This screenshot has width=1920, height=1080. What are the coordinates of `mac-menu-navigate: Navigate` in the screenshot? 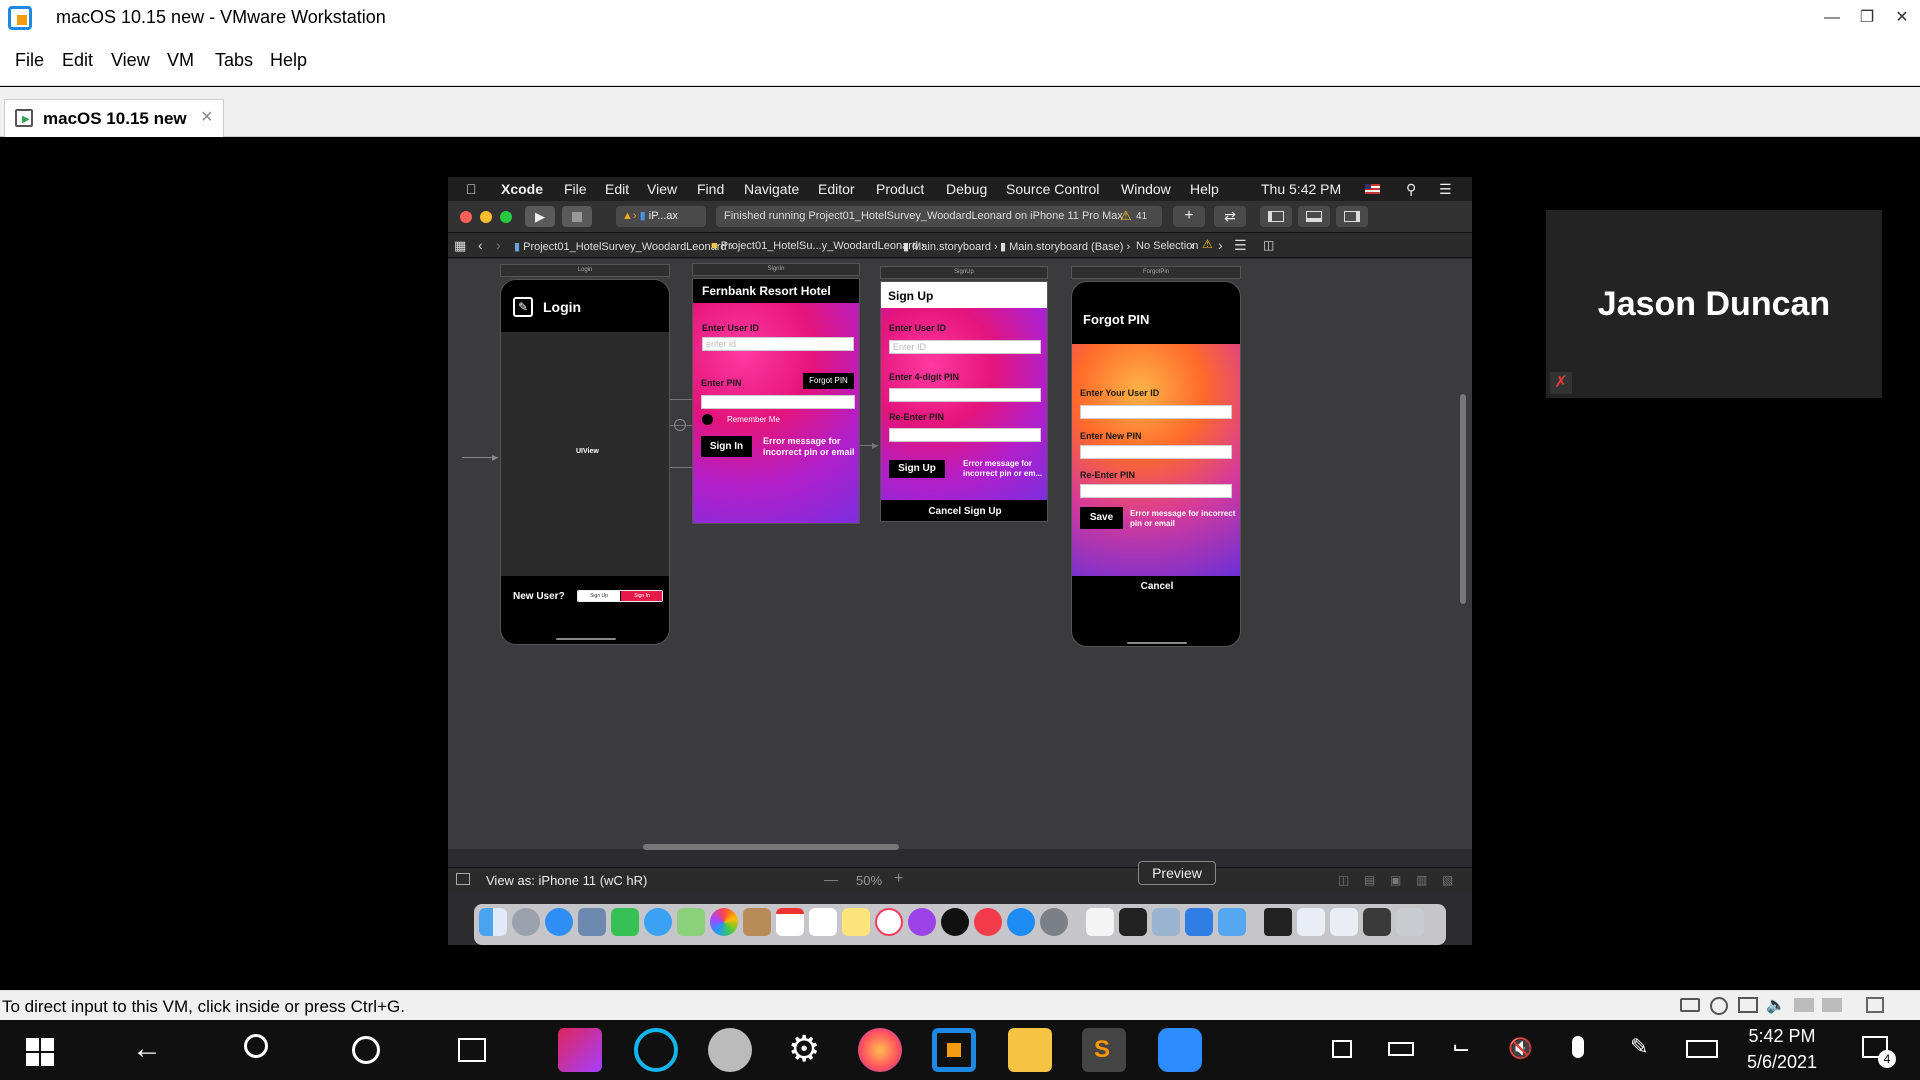 It's located at (771, 189).